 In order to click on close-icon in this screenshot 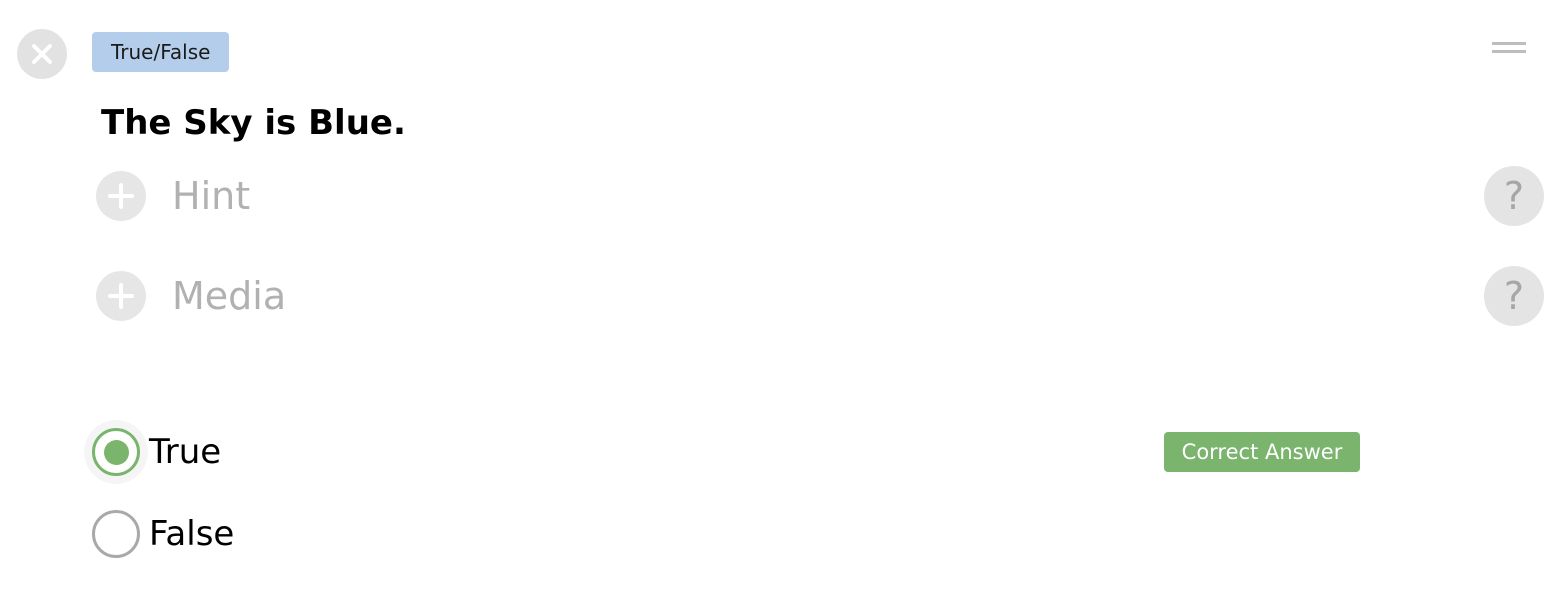, I will do `click(42, 54)`.